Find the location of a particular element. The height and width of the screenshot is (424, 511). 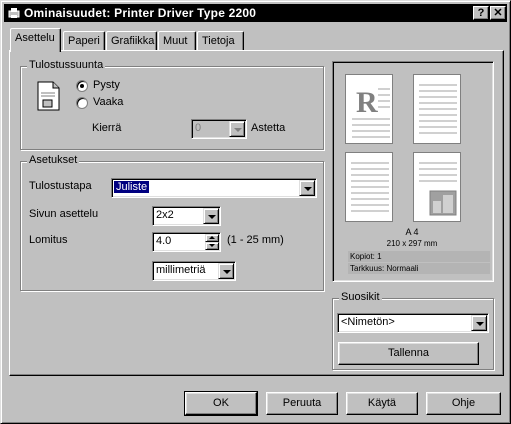

tab-grafiikka: Grafiikka is located at coordinates (131, 41).